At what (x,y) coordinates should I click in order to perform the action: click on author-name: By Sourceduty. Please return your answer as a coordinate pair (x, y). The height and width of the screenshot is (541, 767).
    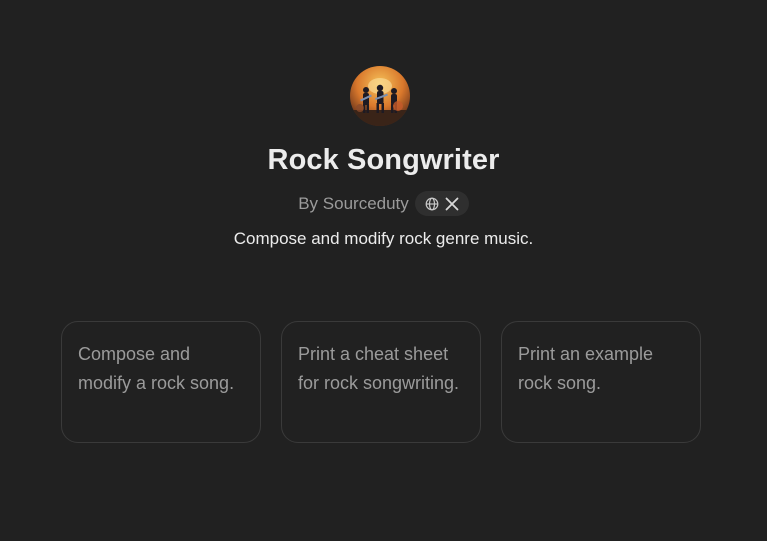
    Looking at the image, I should click on (353, 203).